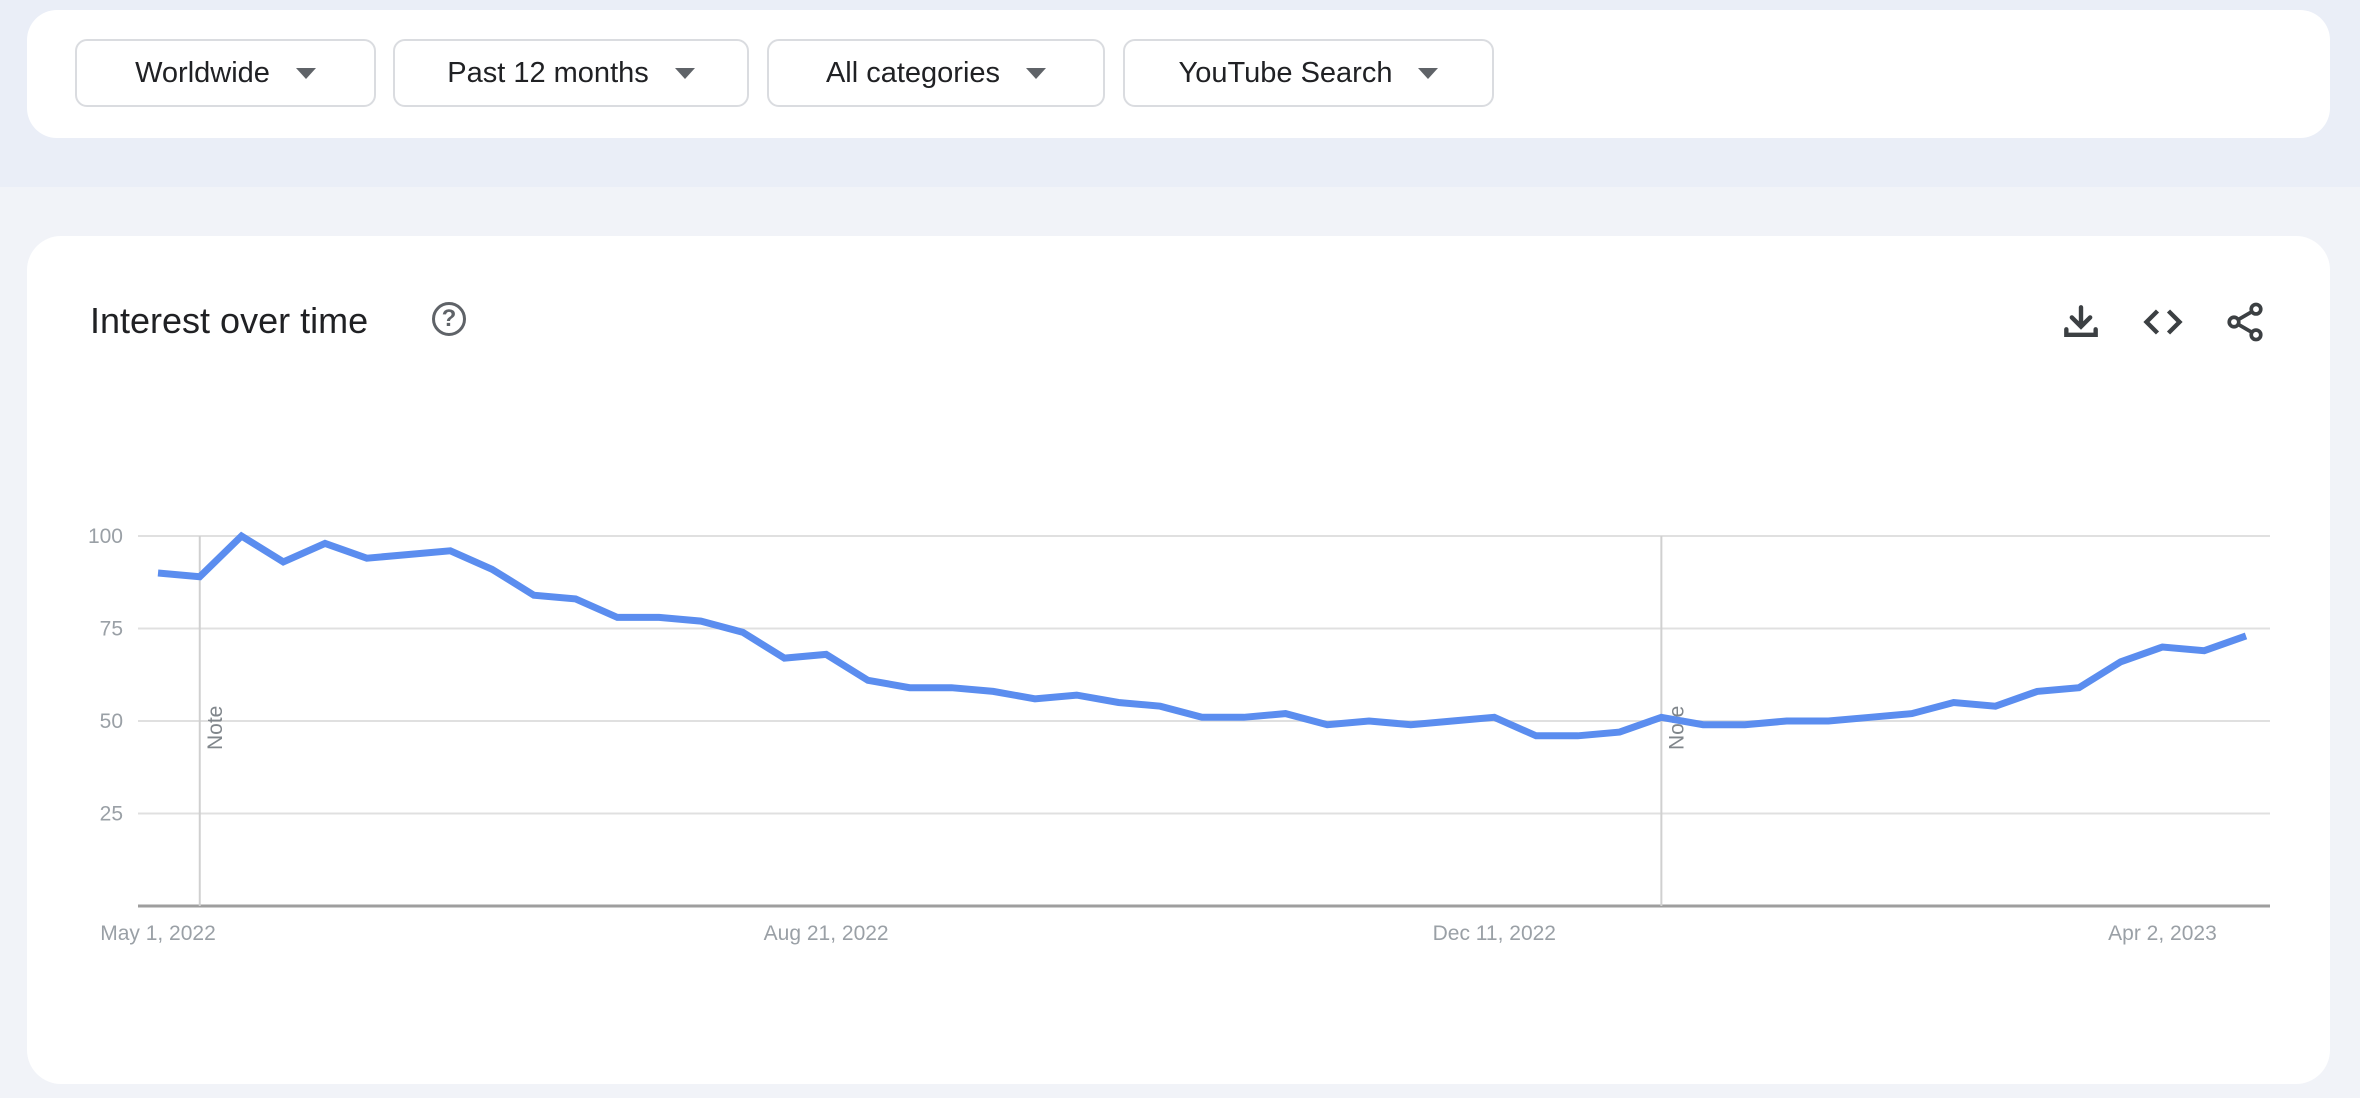 The height and width of the screenshot is (1098, 2360). I want to click on y-tick-label: 25, so click(111, 814).